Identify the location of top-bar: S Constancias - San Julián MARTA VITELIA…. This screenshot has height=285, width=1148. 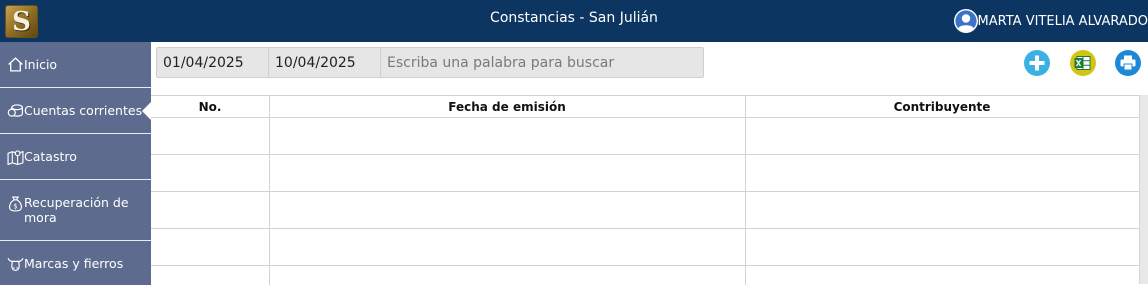
(574, 21).